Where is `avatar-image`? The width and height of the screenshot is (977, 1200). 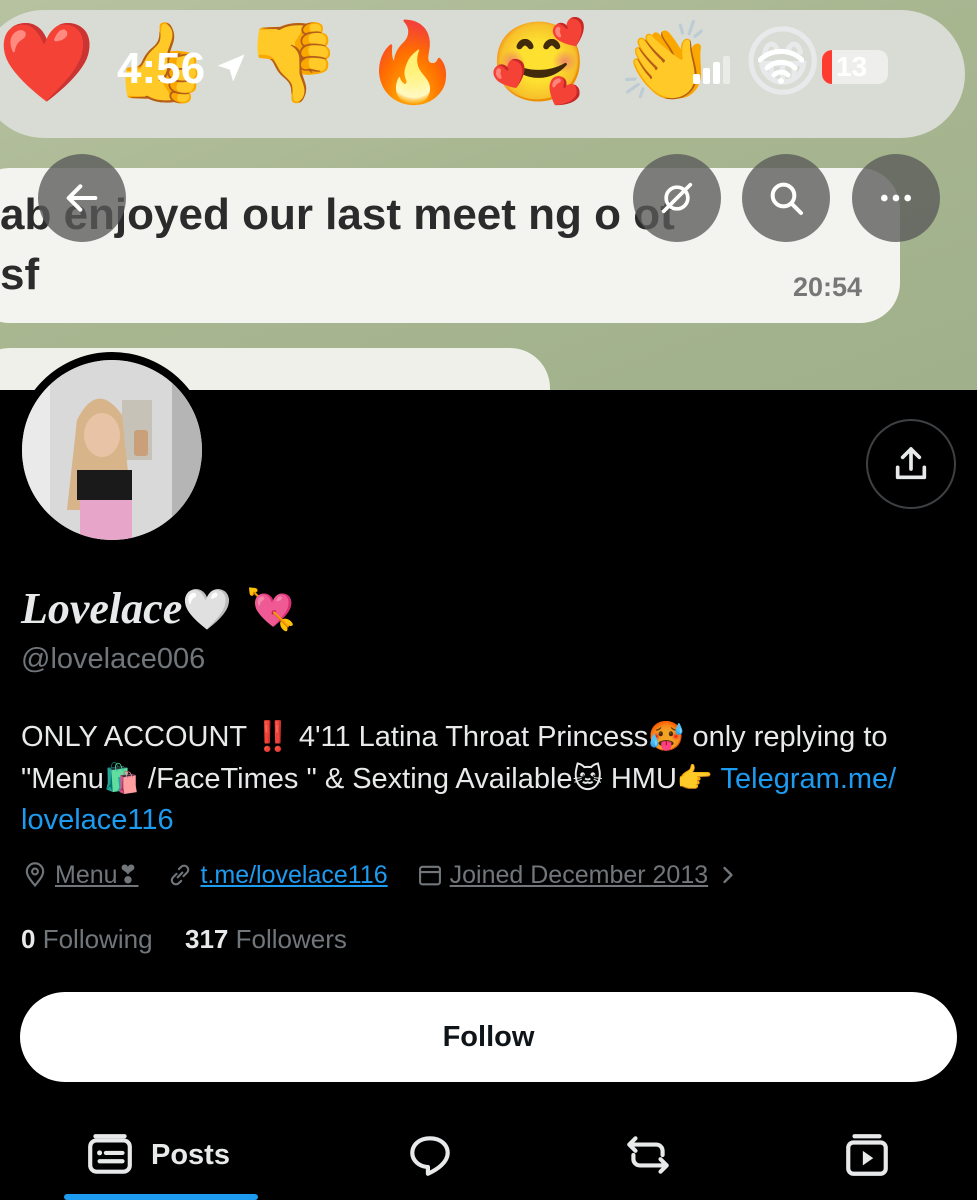 avatar-image is located at coordinates (112, 450).